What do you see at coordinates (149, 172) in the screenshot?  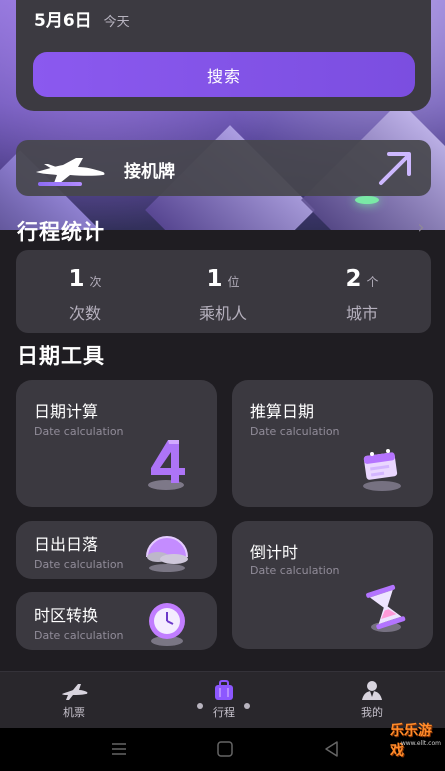 I see `pickup-title: 接机牌` at bounding box center [149, 172].